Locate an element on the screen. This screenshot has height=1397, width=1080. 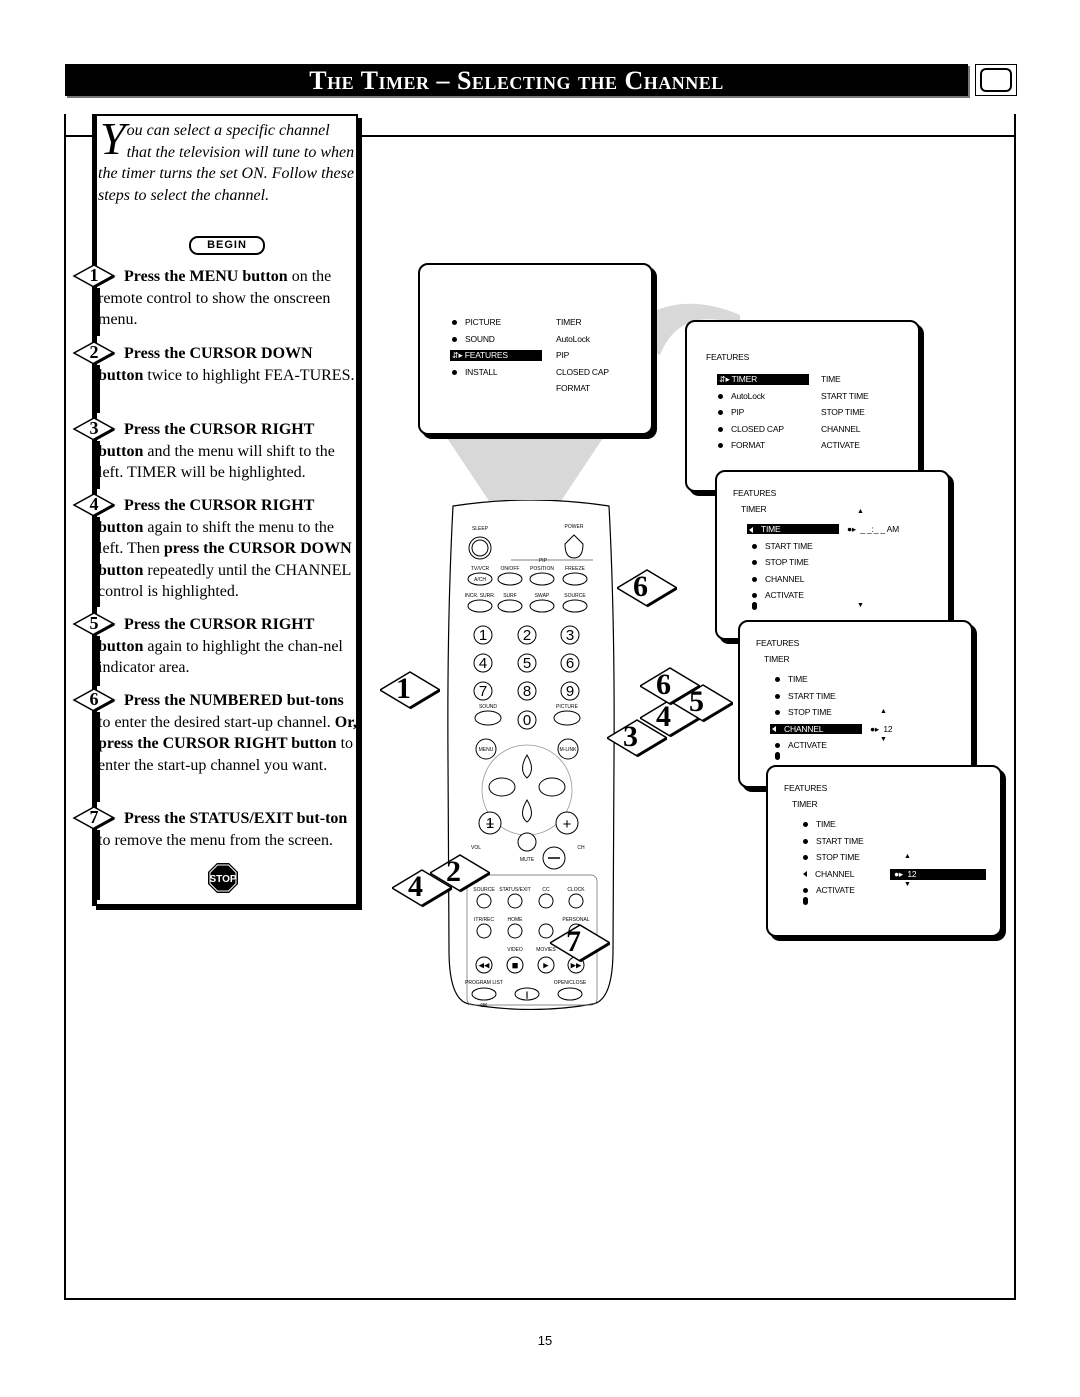
step-callout-6: 6 is located at coordinates (670, 686).